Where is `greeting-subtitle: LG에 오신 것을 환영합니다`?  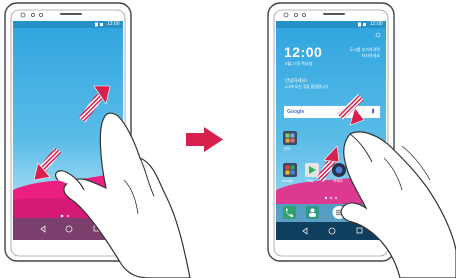
greeting-subtitle: LG에 오신 것을 환영합니다 is located at coordinates (307, 87).